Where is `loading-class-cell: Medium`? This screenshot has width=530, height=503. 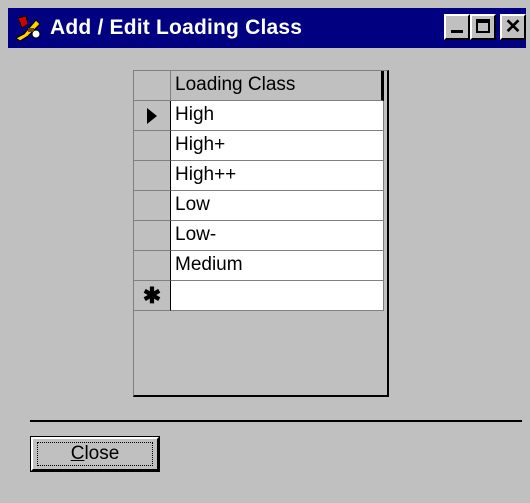 loading-class-cell: Medium is located at coordinates (277, 266).